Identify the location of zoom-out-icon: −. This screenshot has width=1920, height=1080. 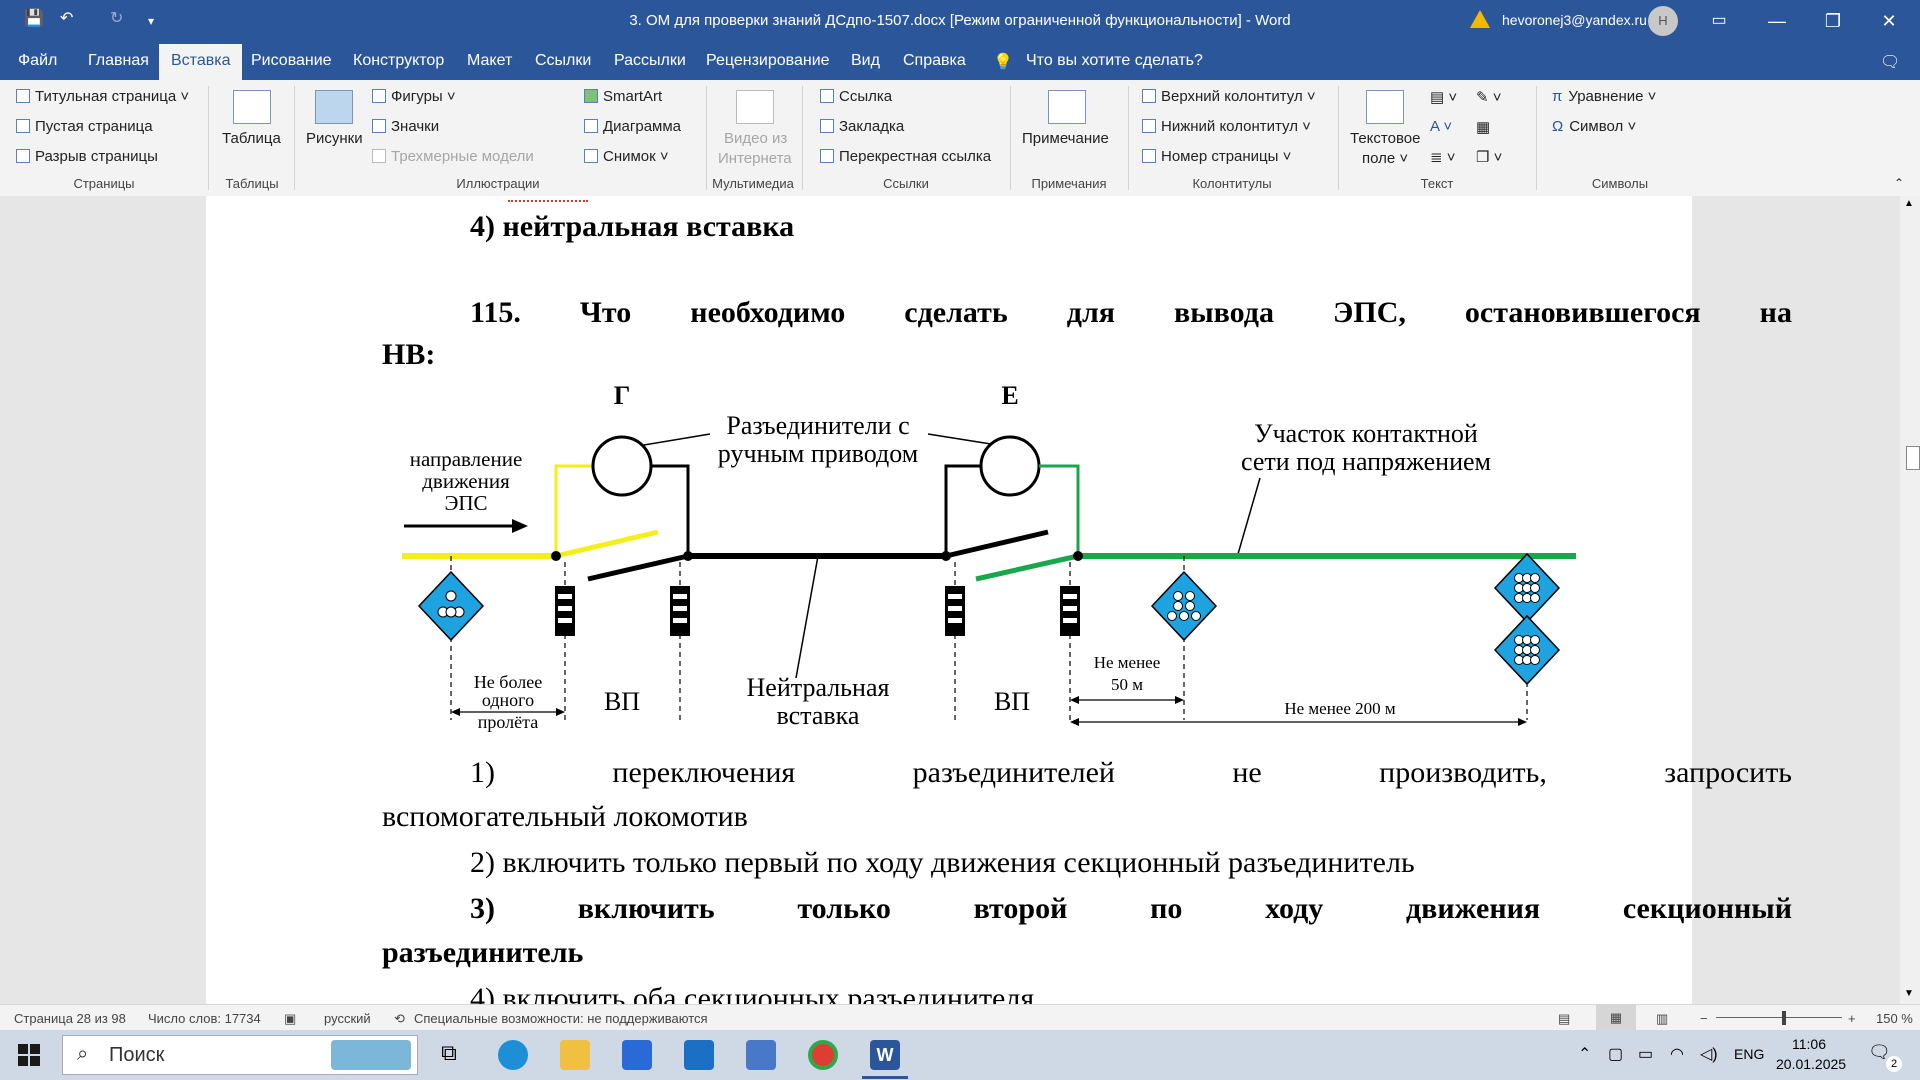
(1704, 1018).